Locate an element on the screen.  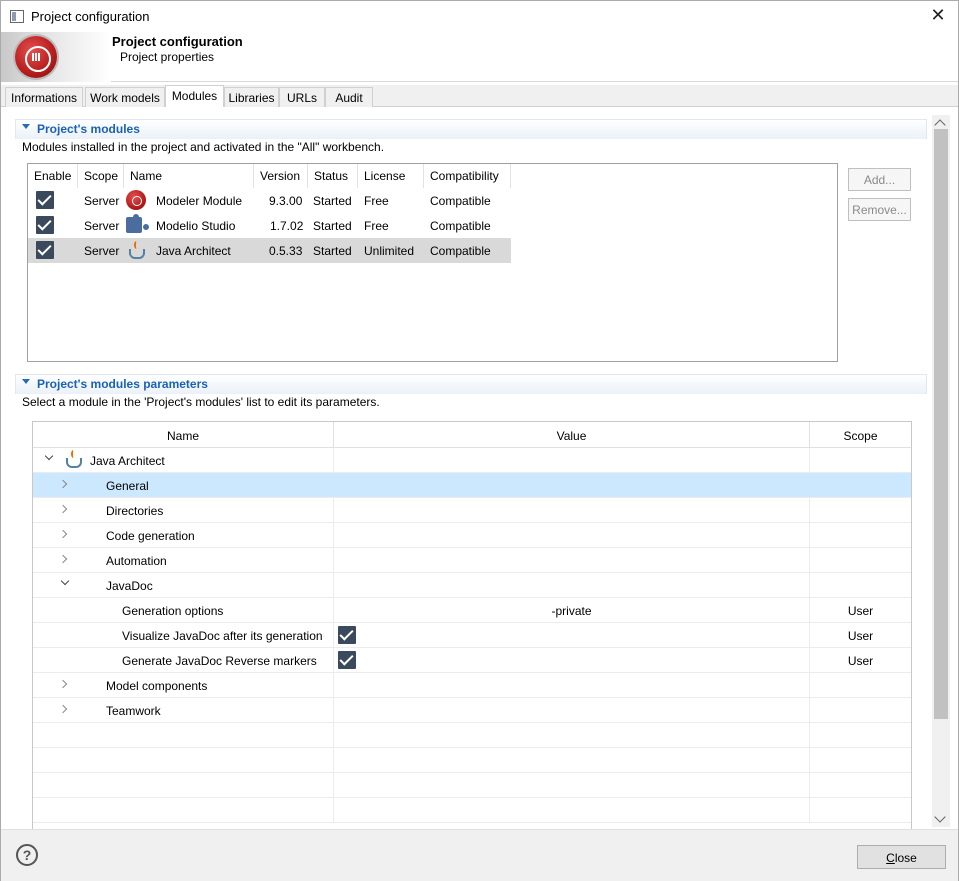
tree-node-label: JavaDoc is located at coordinates (129, 586).